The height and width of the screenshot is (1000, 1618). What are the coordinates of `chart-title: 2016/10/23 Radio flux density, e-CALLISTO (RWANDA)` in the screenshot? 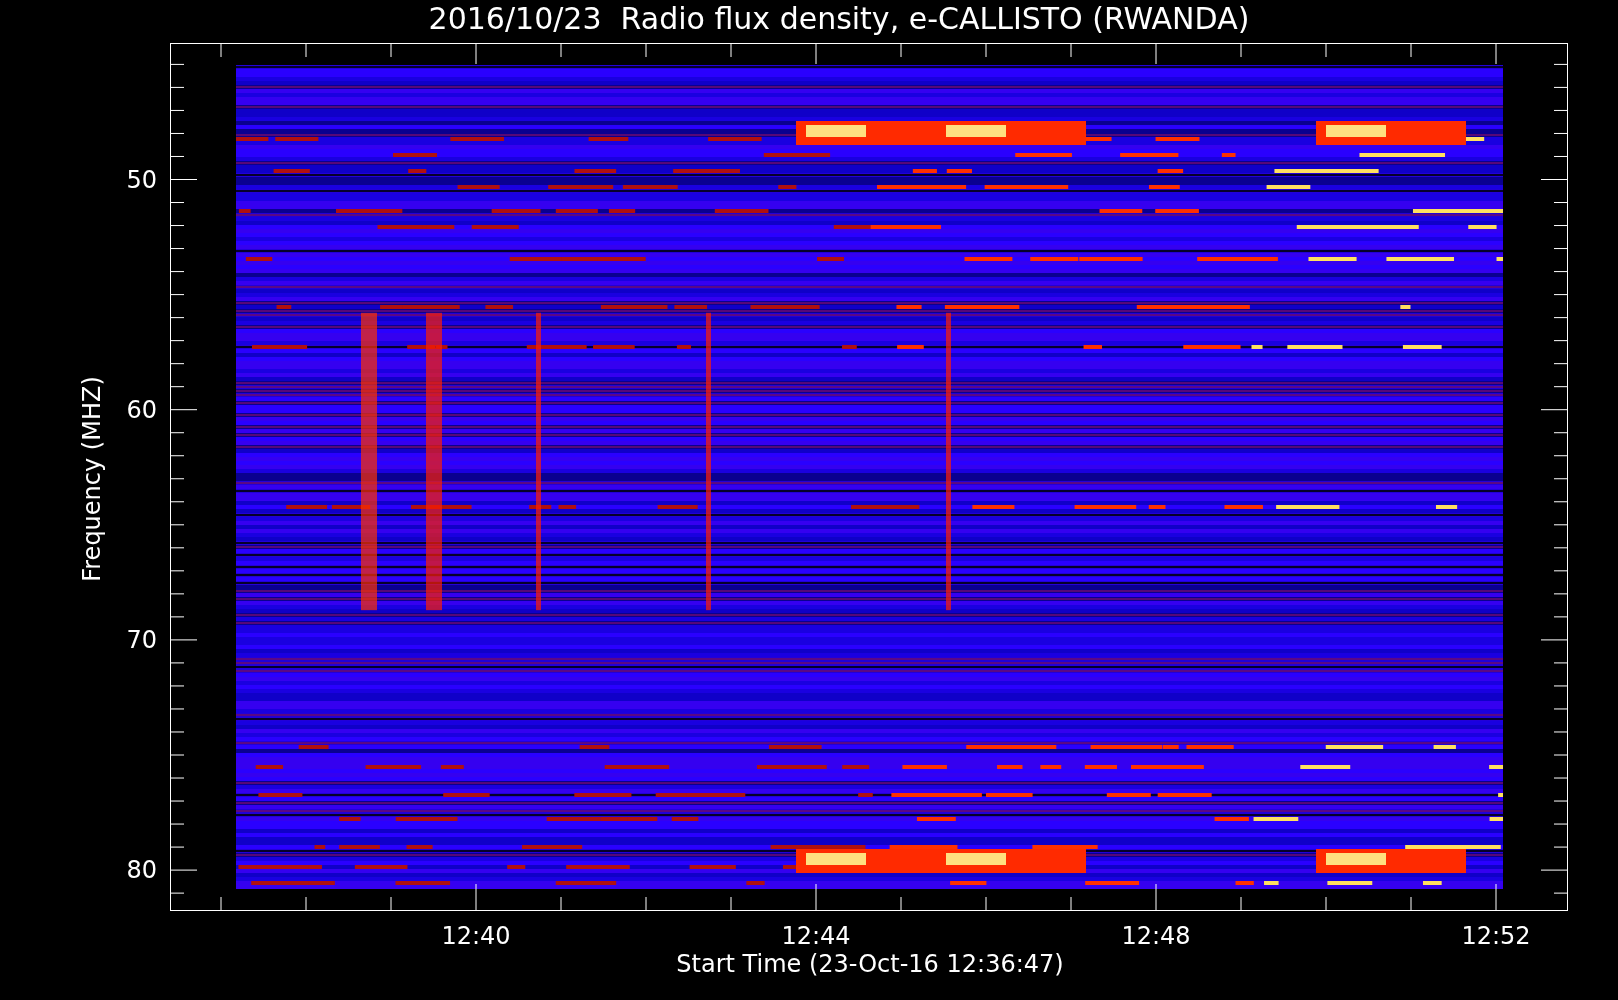 It's located at (839, 19).